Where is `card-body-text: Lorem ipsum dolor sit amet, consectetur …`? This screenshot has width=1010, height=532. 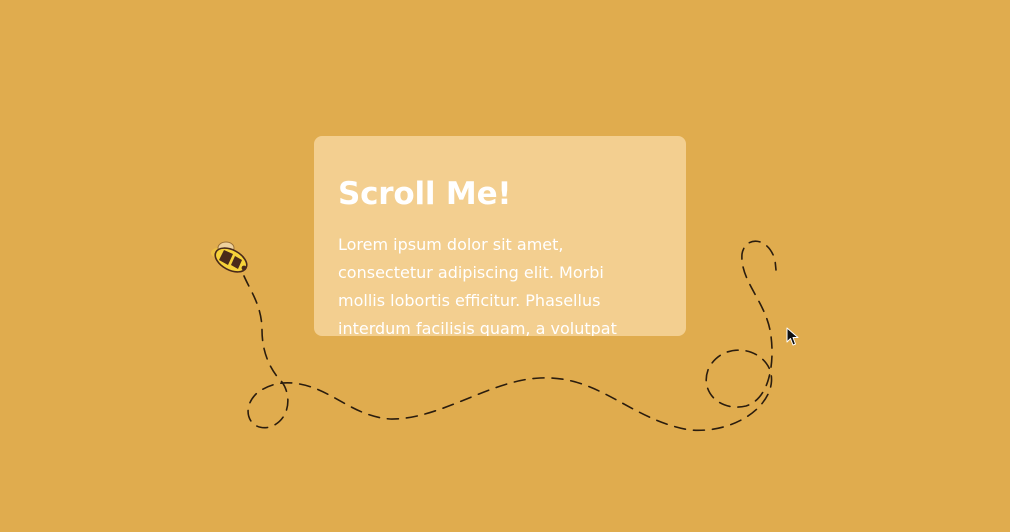 card-body-text: Lorem ipsum dolor sit amet, consectetur … is located at coordinates (477, 285).